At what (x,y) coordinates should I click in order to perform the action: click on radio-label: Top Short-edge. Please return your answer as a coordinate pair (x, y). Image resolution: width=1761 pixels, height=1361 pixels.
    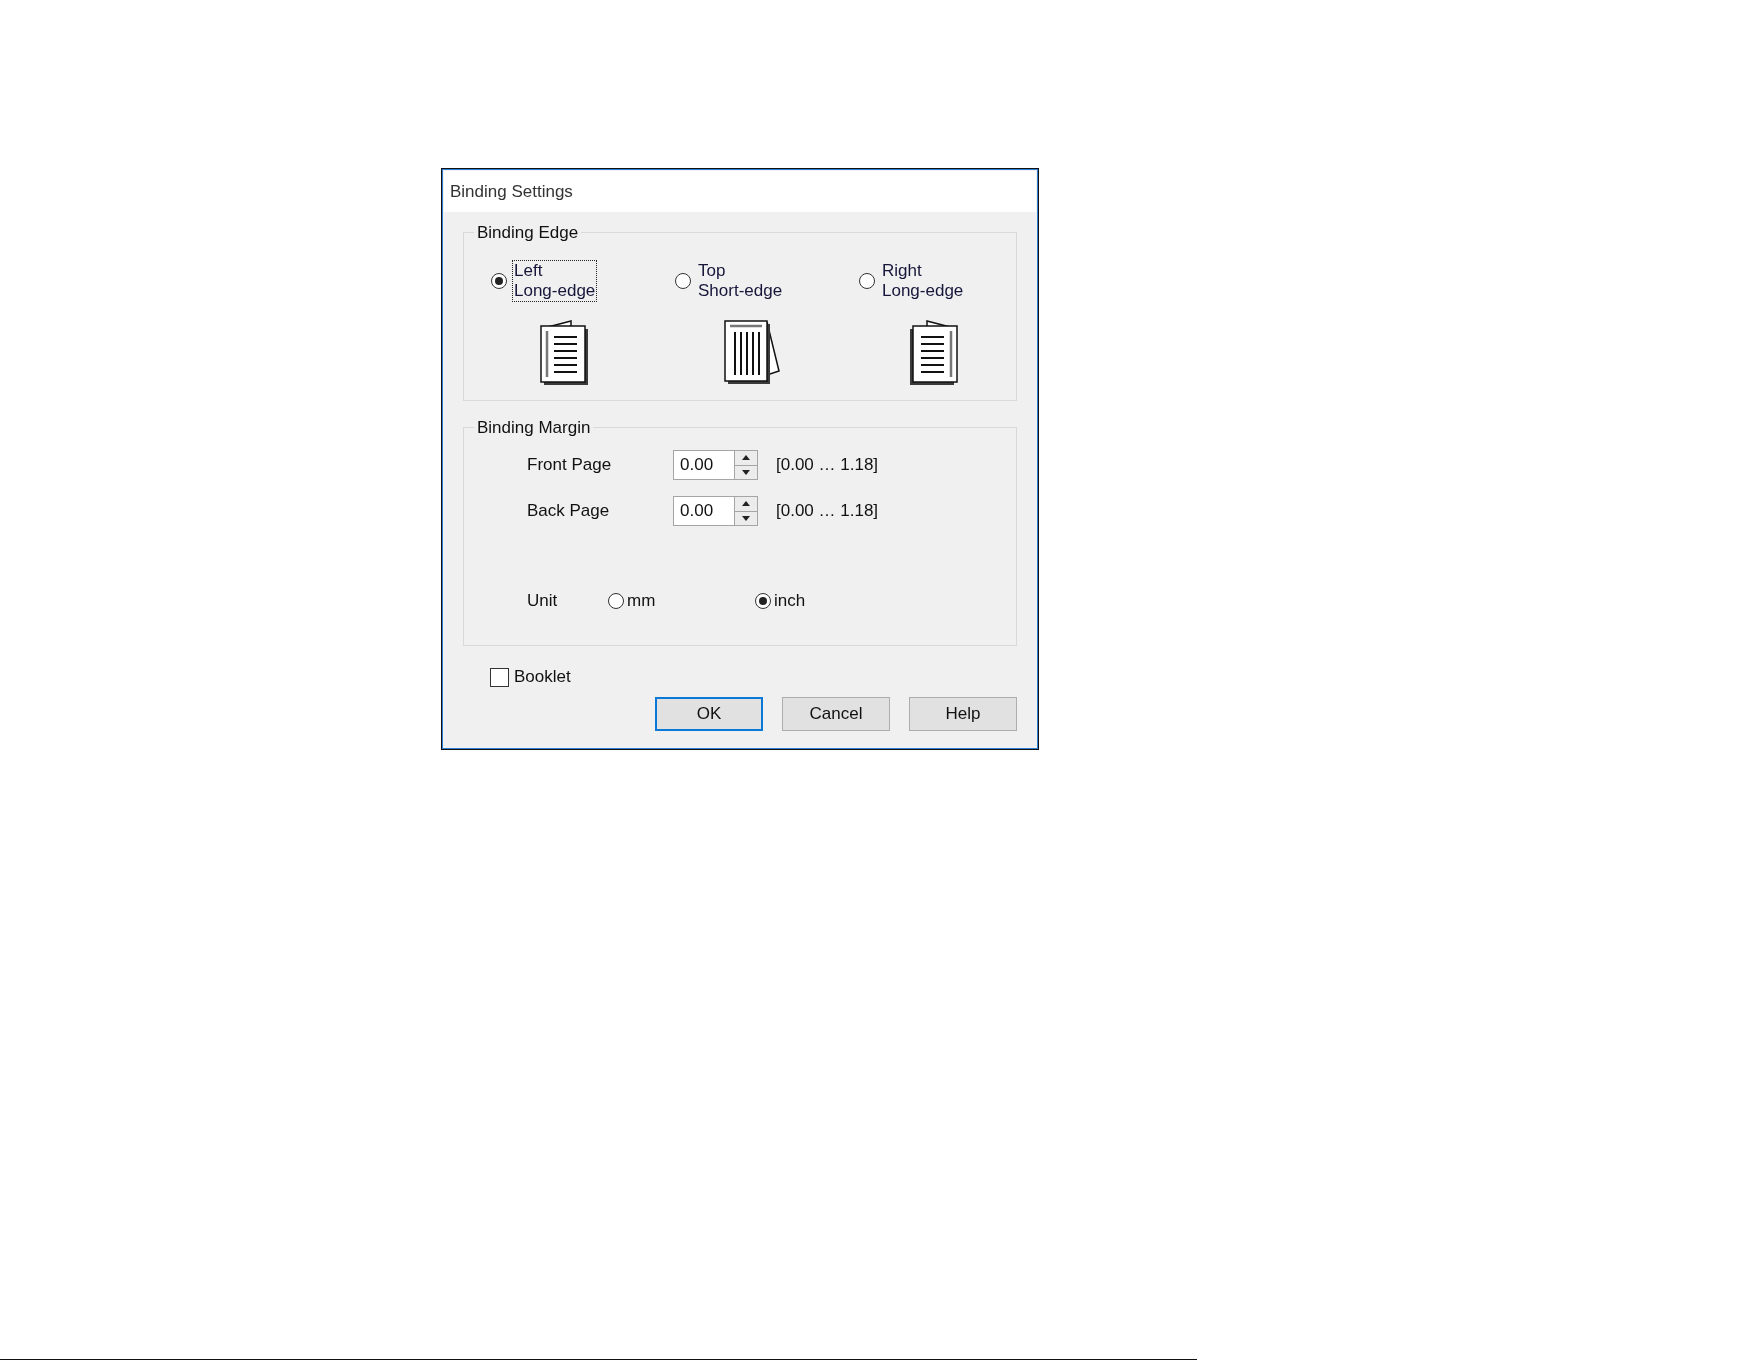
    Looking at the image, I should click on (740, 281).